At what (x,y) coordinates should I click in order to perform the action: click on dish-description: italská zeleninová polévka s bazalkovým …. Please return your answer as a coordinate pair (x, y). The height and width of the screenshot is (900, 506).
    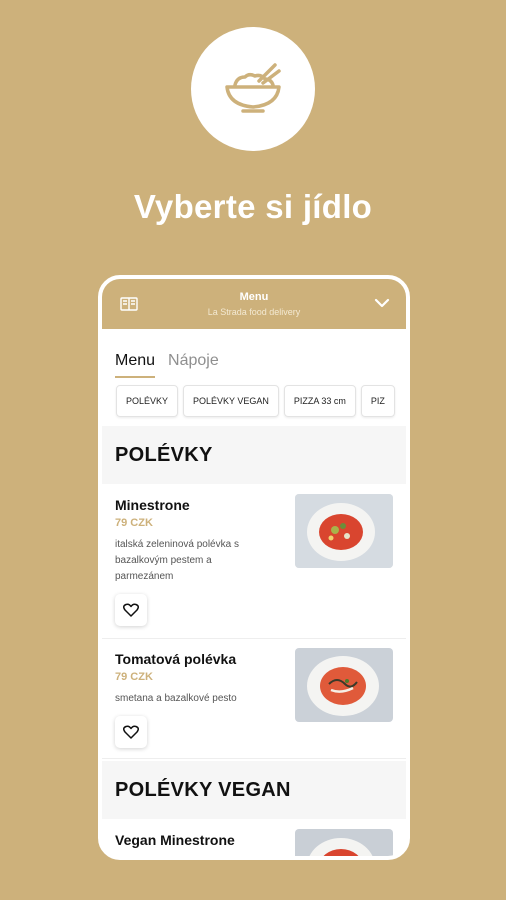
    Looking at the image, I should click on (177, 560).